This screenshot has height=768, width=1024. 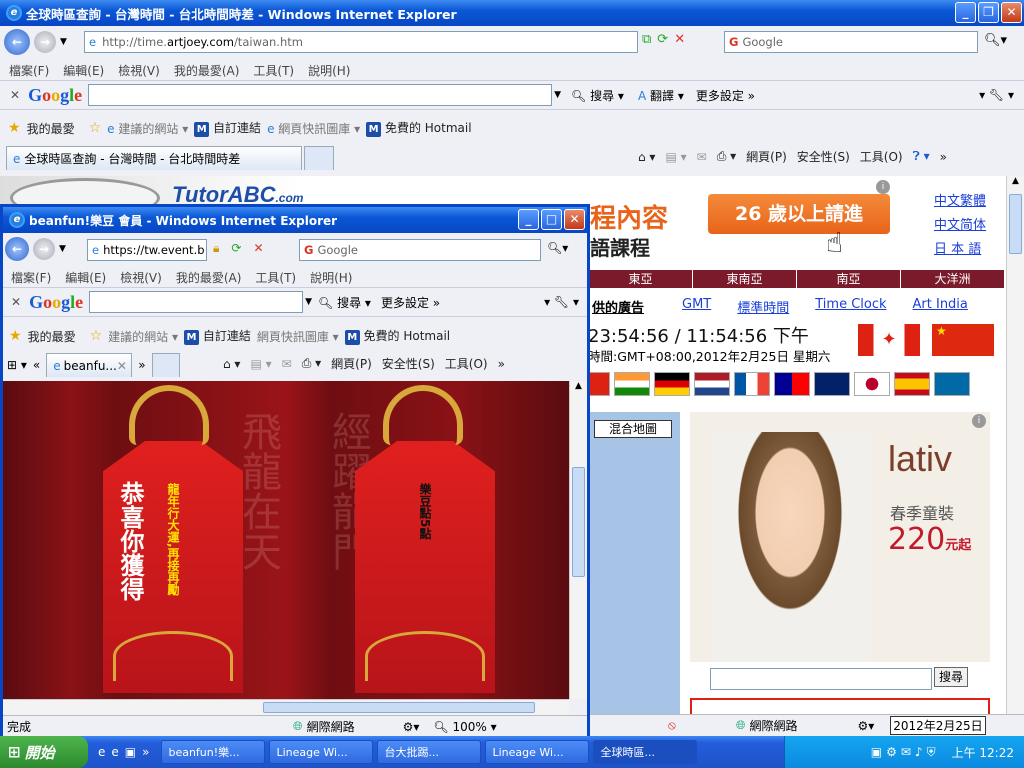 What do you see at coordinates (1015, 224) in the screenshot?
I see `scroll-thumb` at bounding box center [1015, 224].